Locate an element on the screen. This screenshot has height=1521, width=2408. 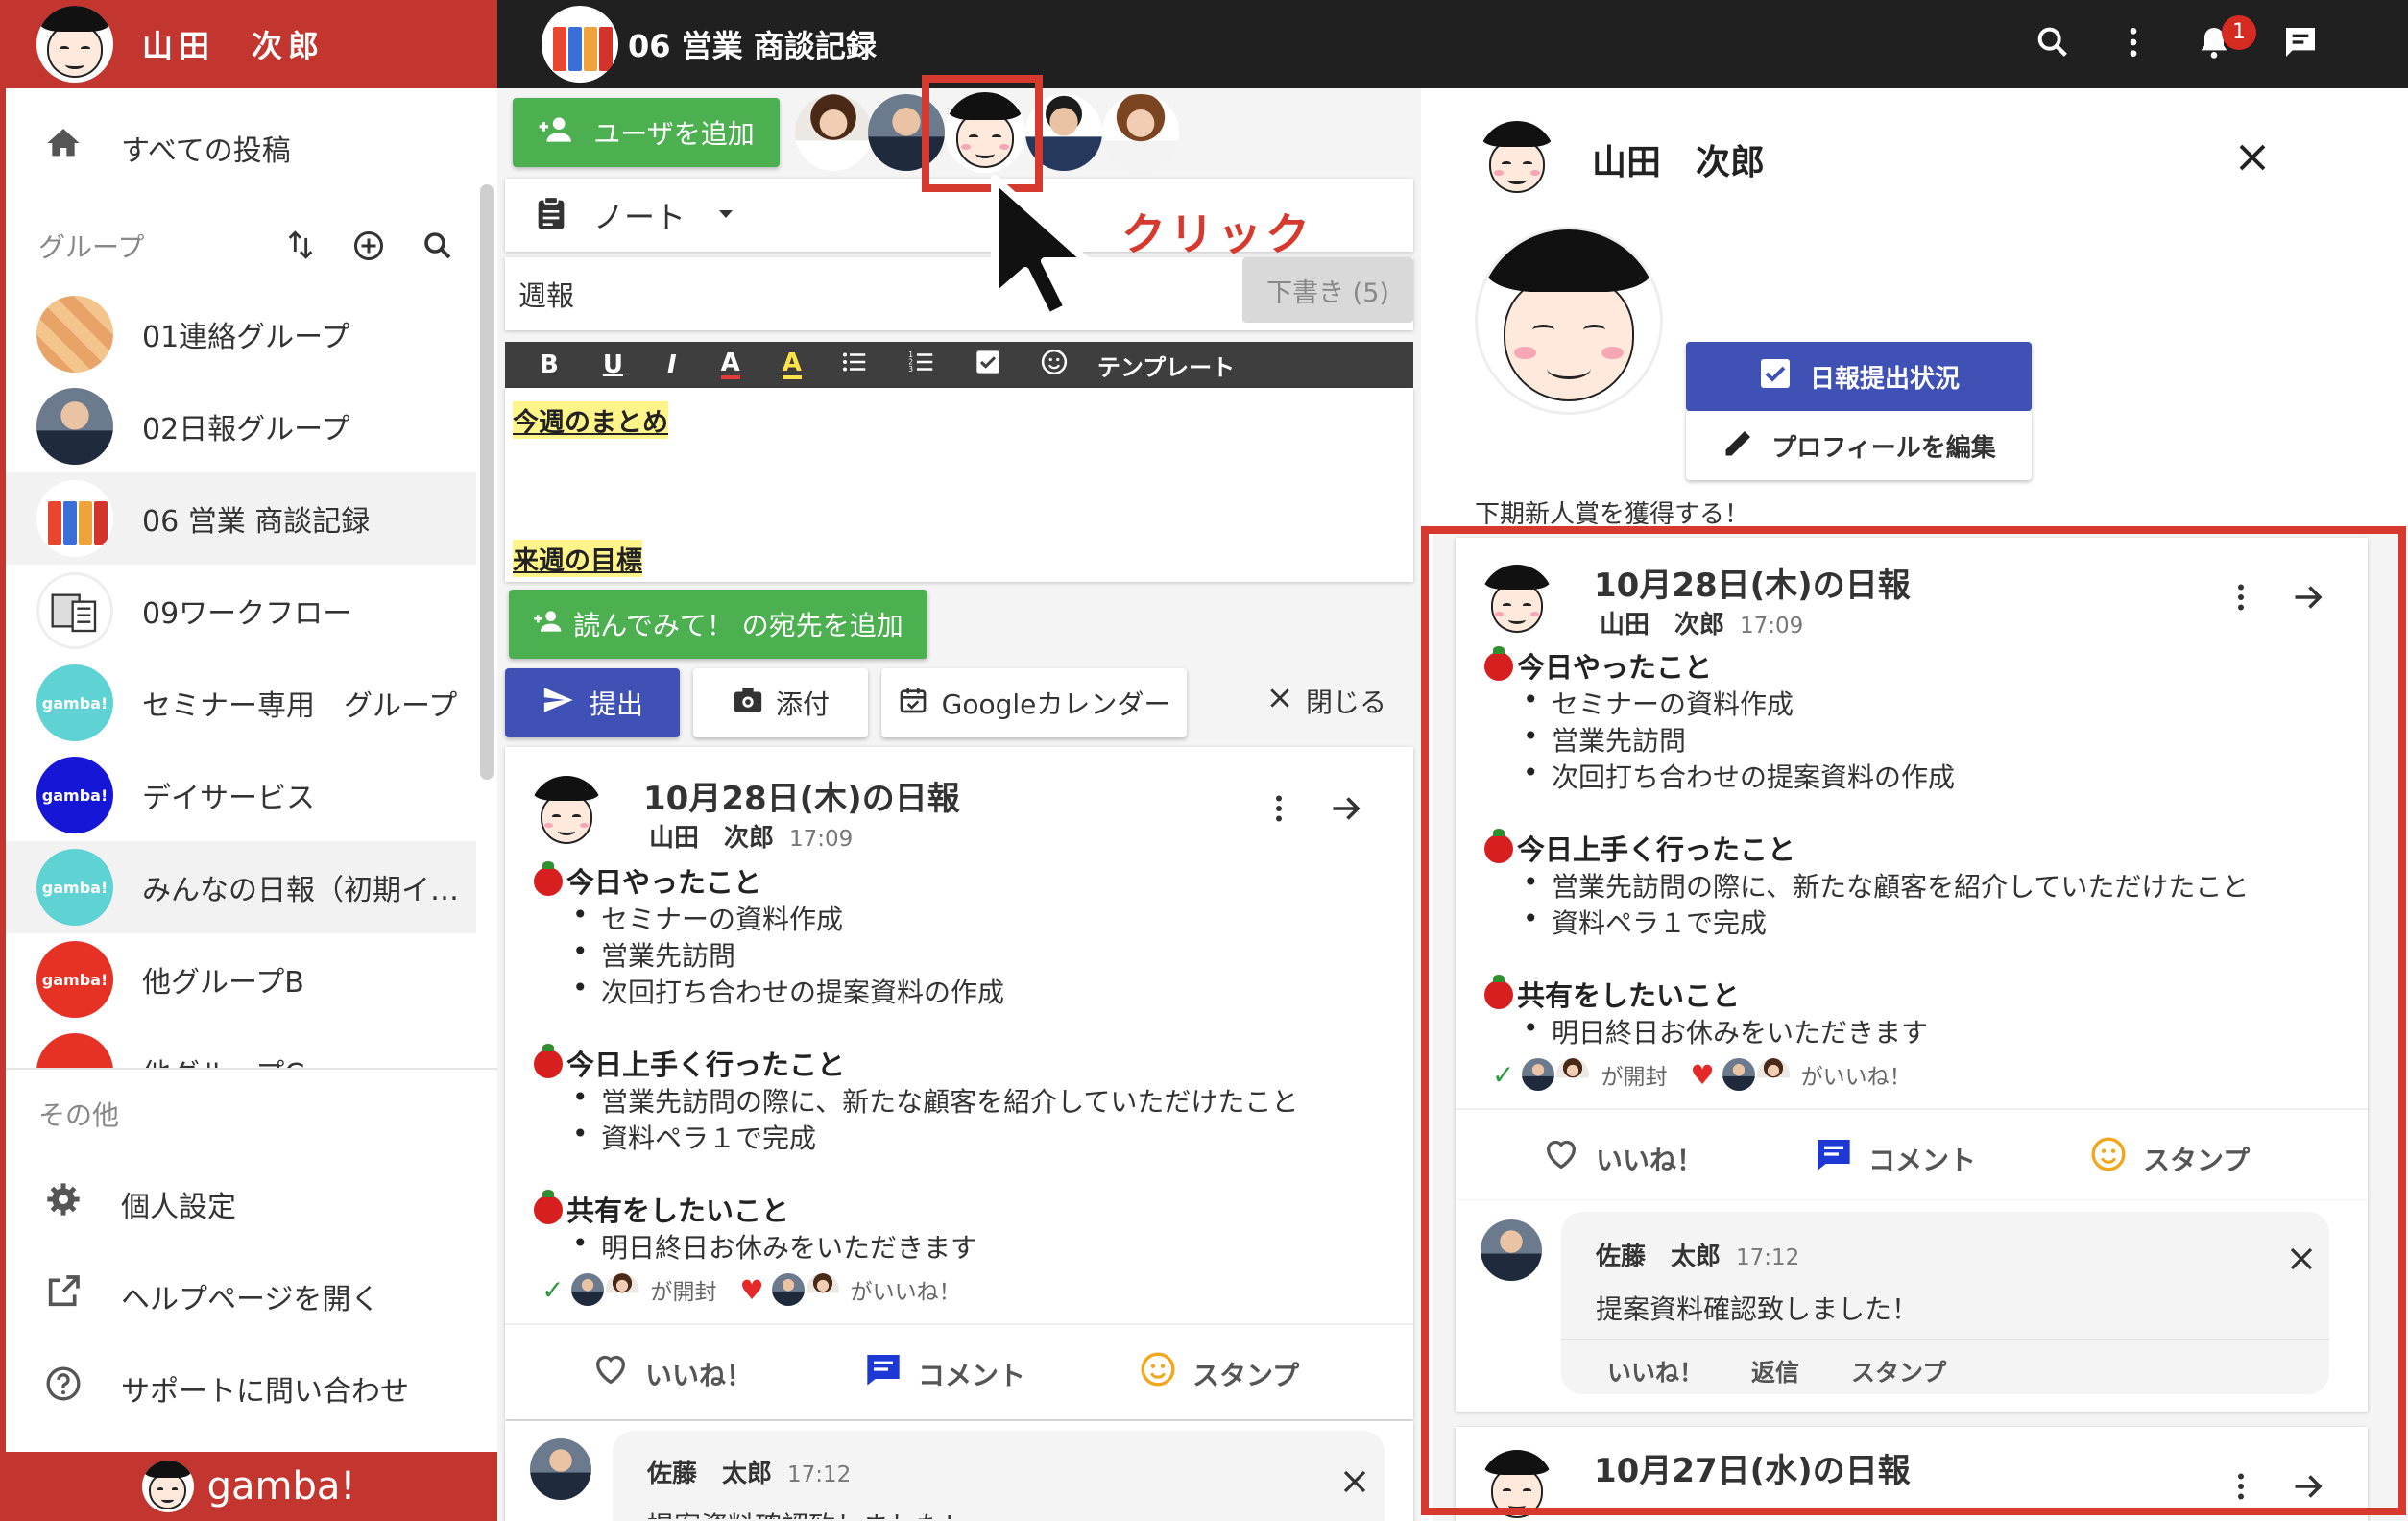
attach-button: 添付 is located at coordinates (780, 702).